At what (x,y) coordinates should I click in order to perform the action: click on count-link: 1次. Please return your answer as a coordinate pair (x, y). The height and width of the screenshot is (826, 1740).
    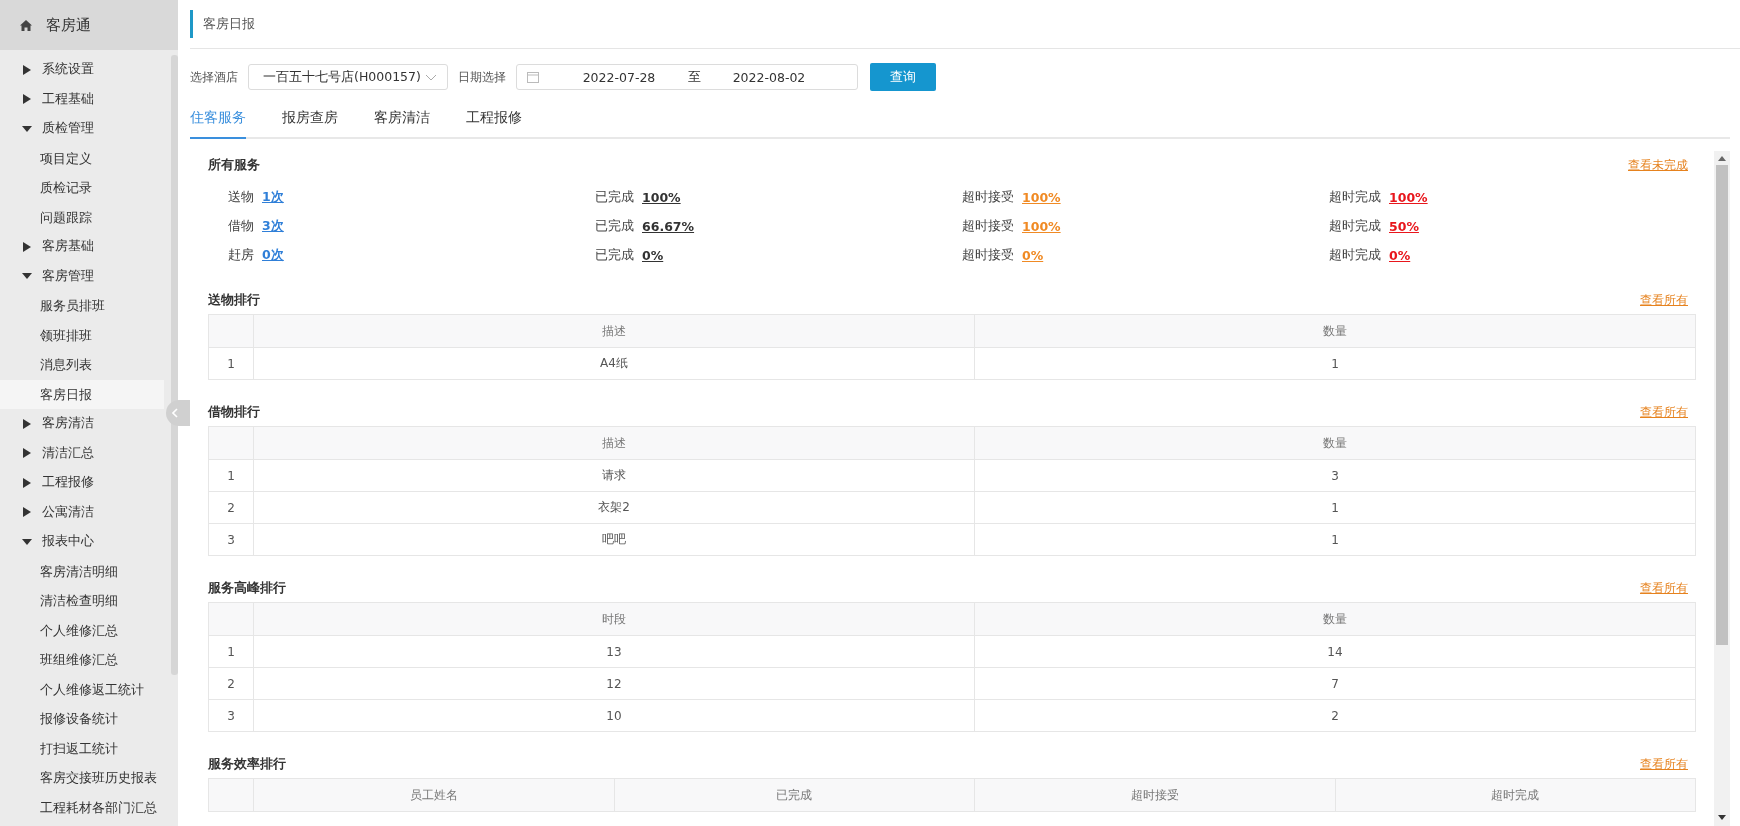
    Looking at the image, I should click on (273, 197).